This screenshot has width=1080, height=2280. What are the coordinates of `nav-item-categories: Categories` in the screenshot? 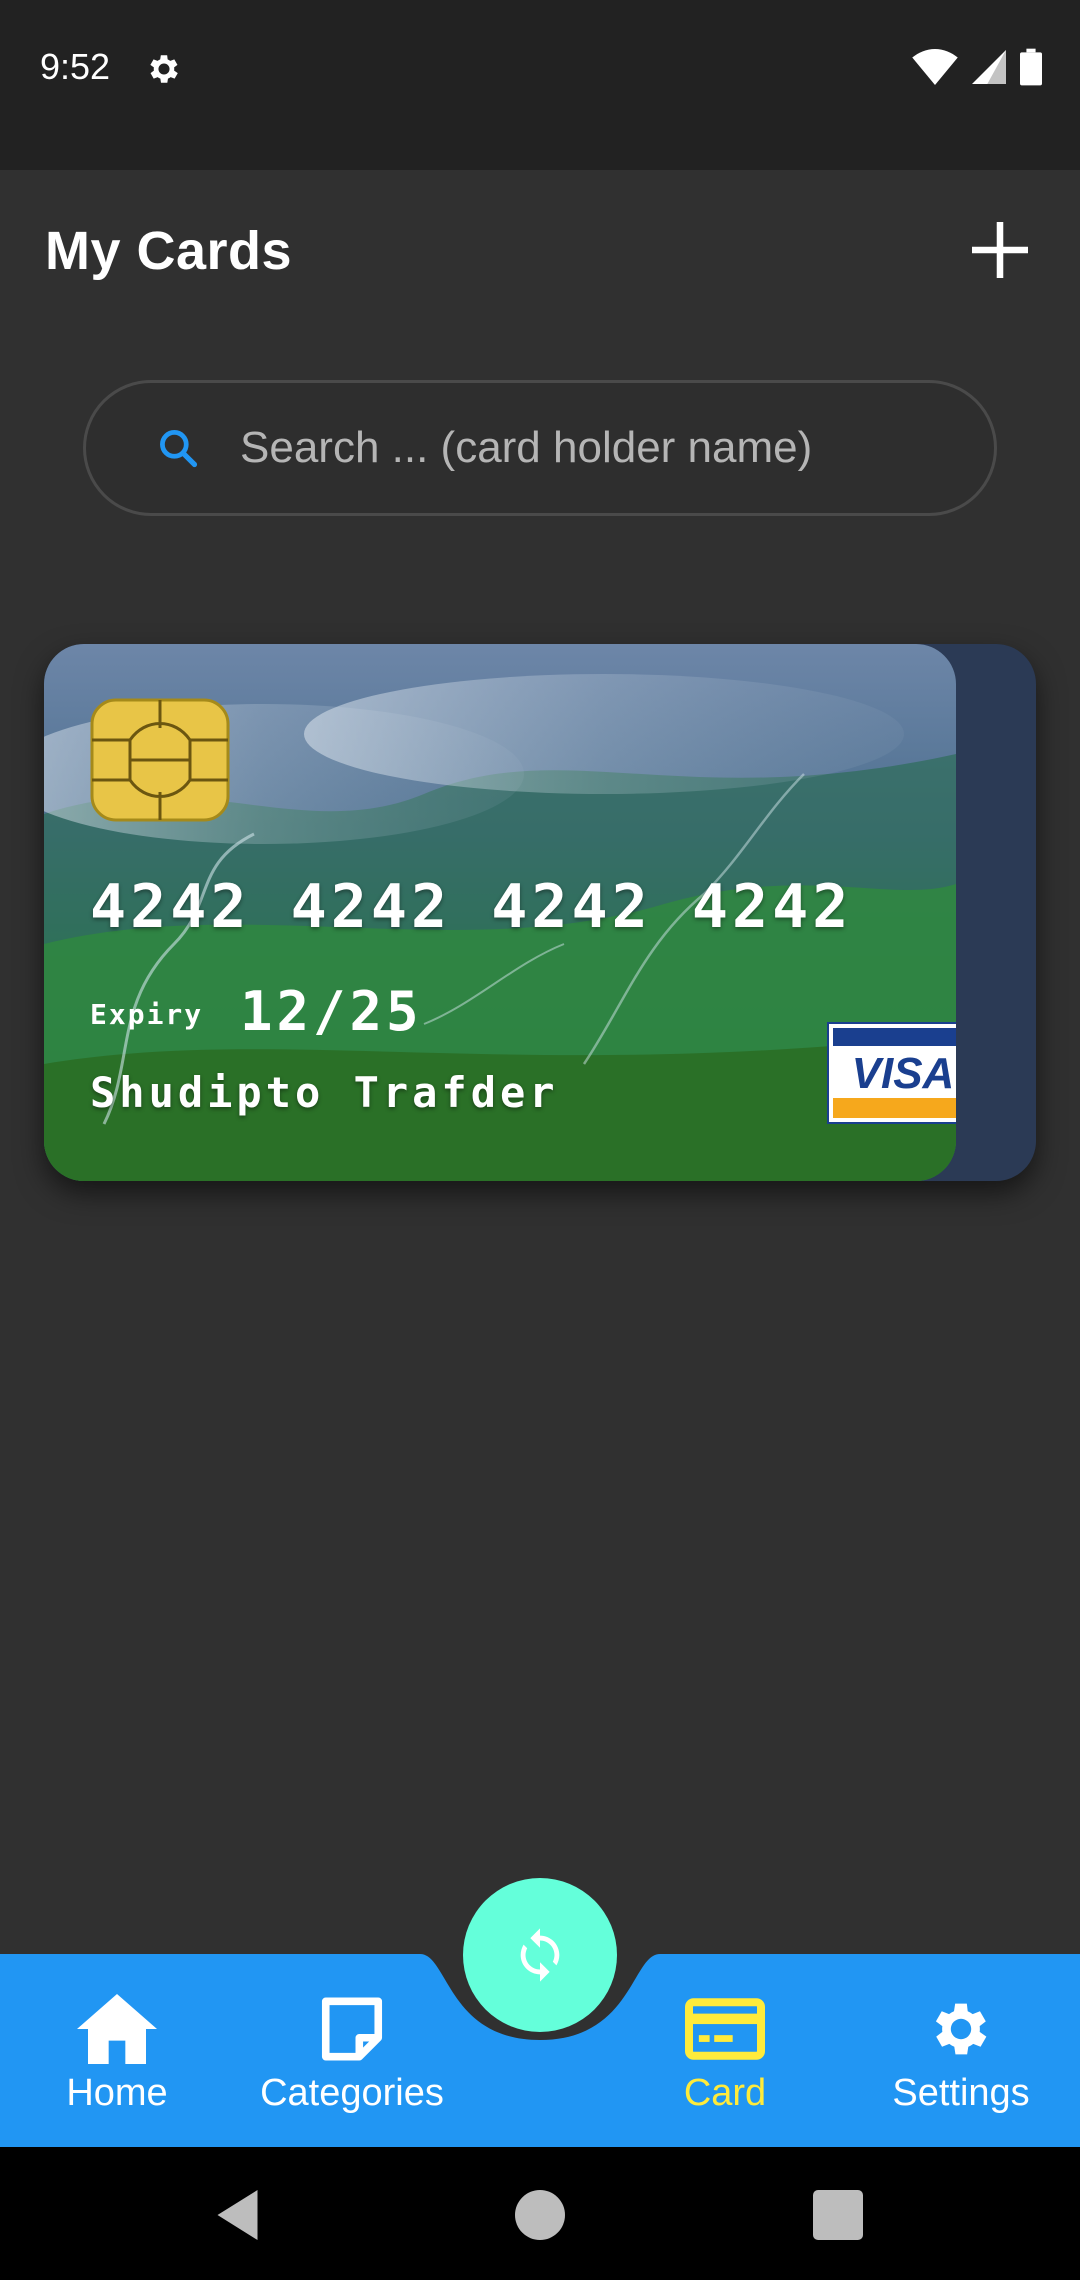 It's located at (352, 2050).